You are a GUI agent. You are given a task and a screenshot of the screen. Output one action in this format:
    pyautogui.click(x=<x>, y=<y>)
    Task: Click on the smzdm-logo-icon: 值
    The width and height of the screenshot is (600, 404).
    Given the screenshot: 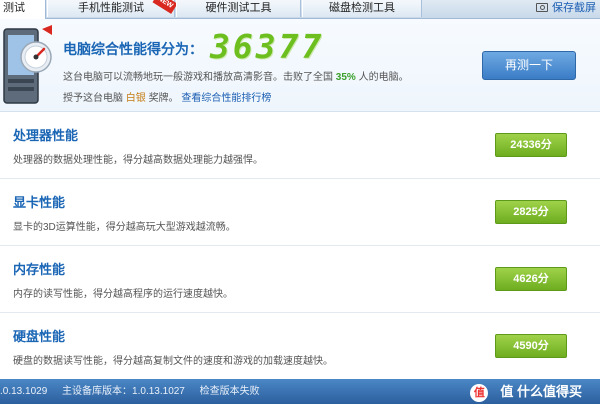 What is the action you would take?
    pyautogui.click(x=479, y=392)
    